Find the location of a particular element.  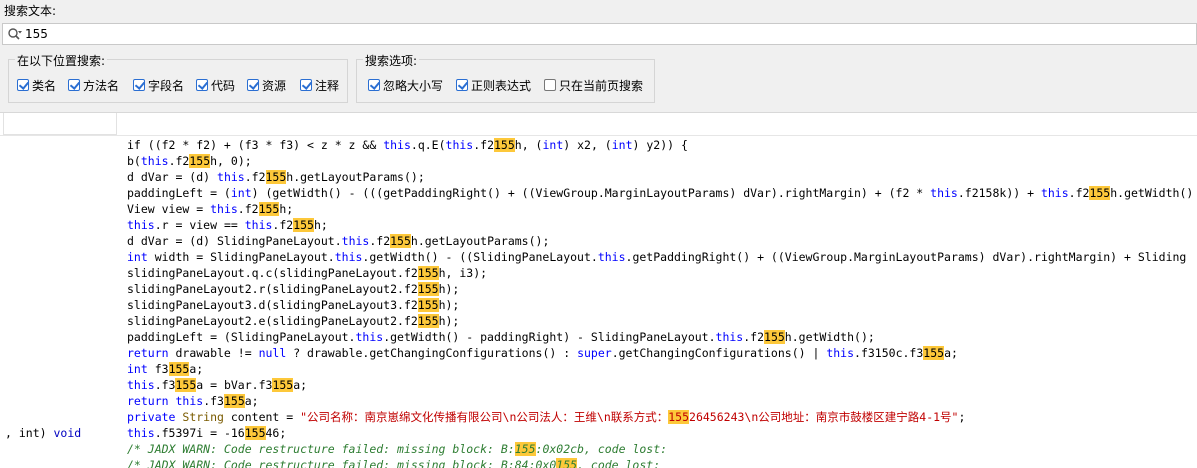

result-code-line: this.f3155a = bVar.f3155a; is located at coordinates (660, 385).